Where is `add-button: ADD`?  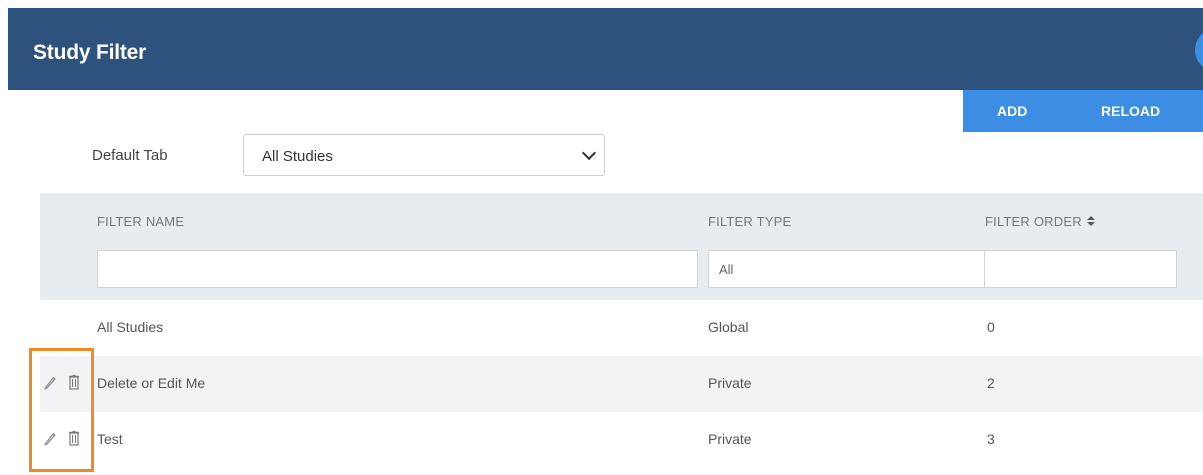 add-button: ADD is located at coordinates (1012, 111).